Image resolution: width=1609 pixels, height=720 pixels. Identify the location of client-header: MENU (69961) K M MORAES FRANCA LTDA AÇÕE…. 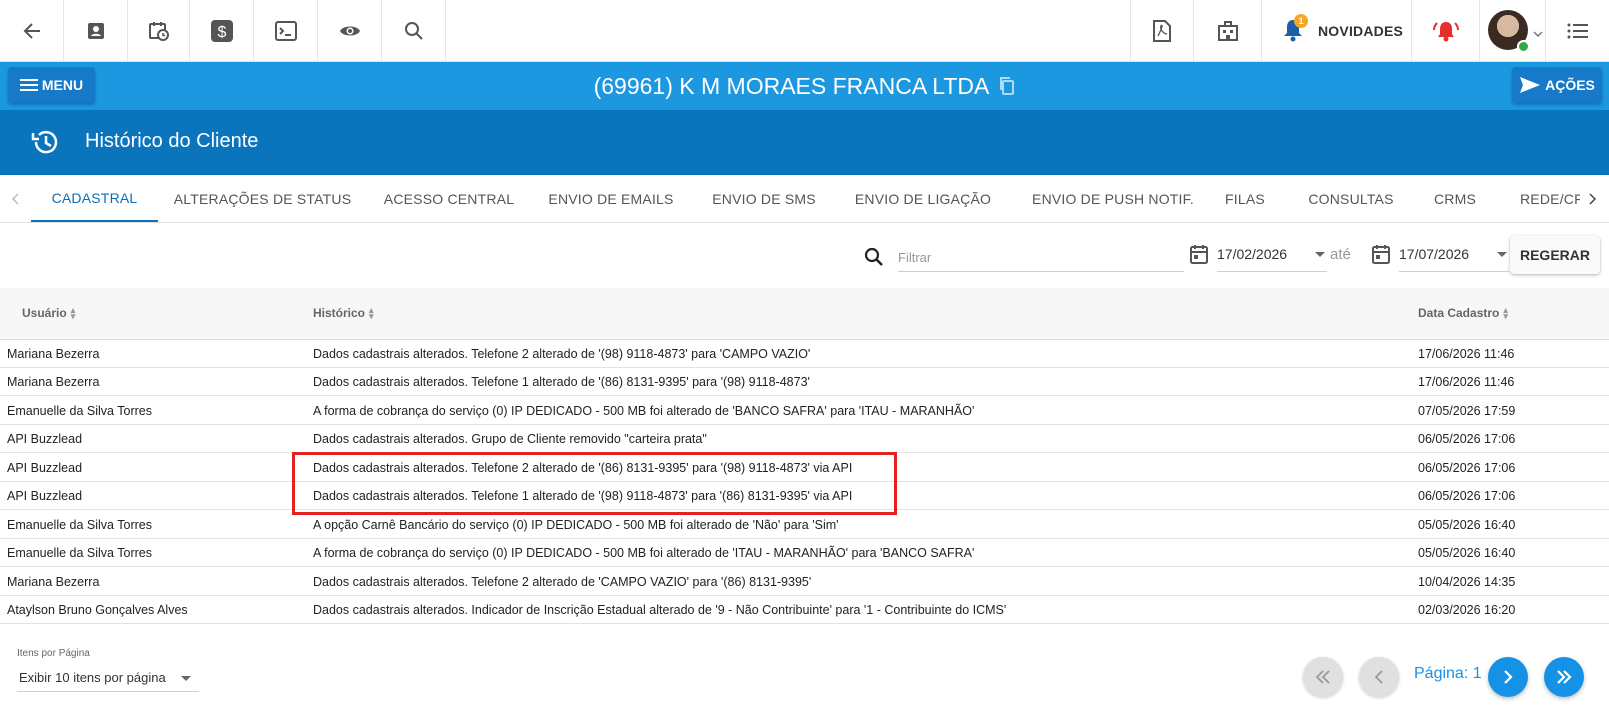
(804, 86).